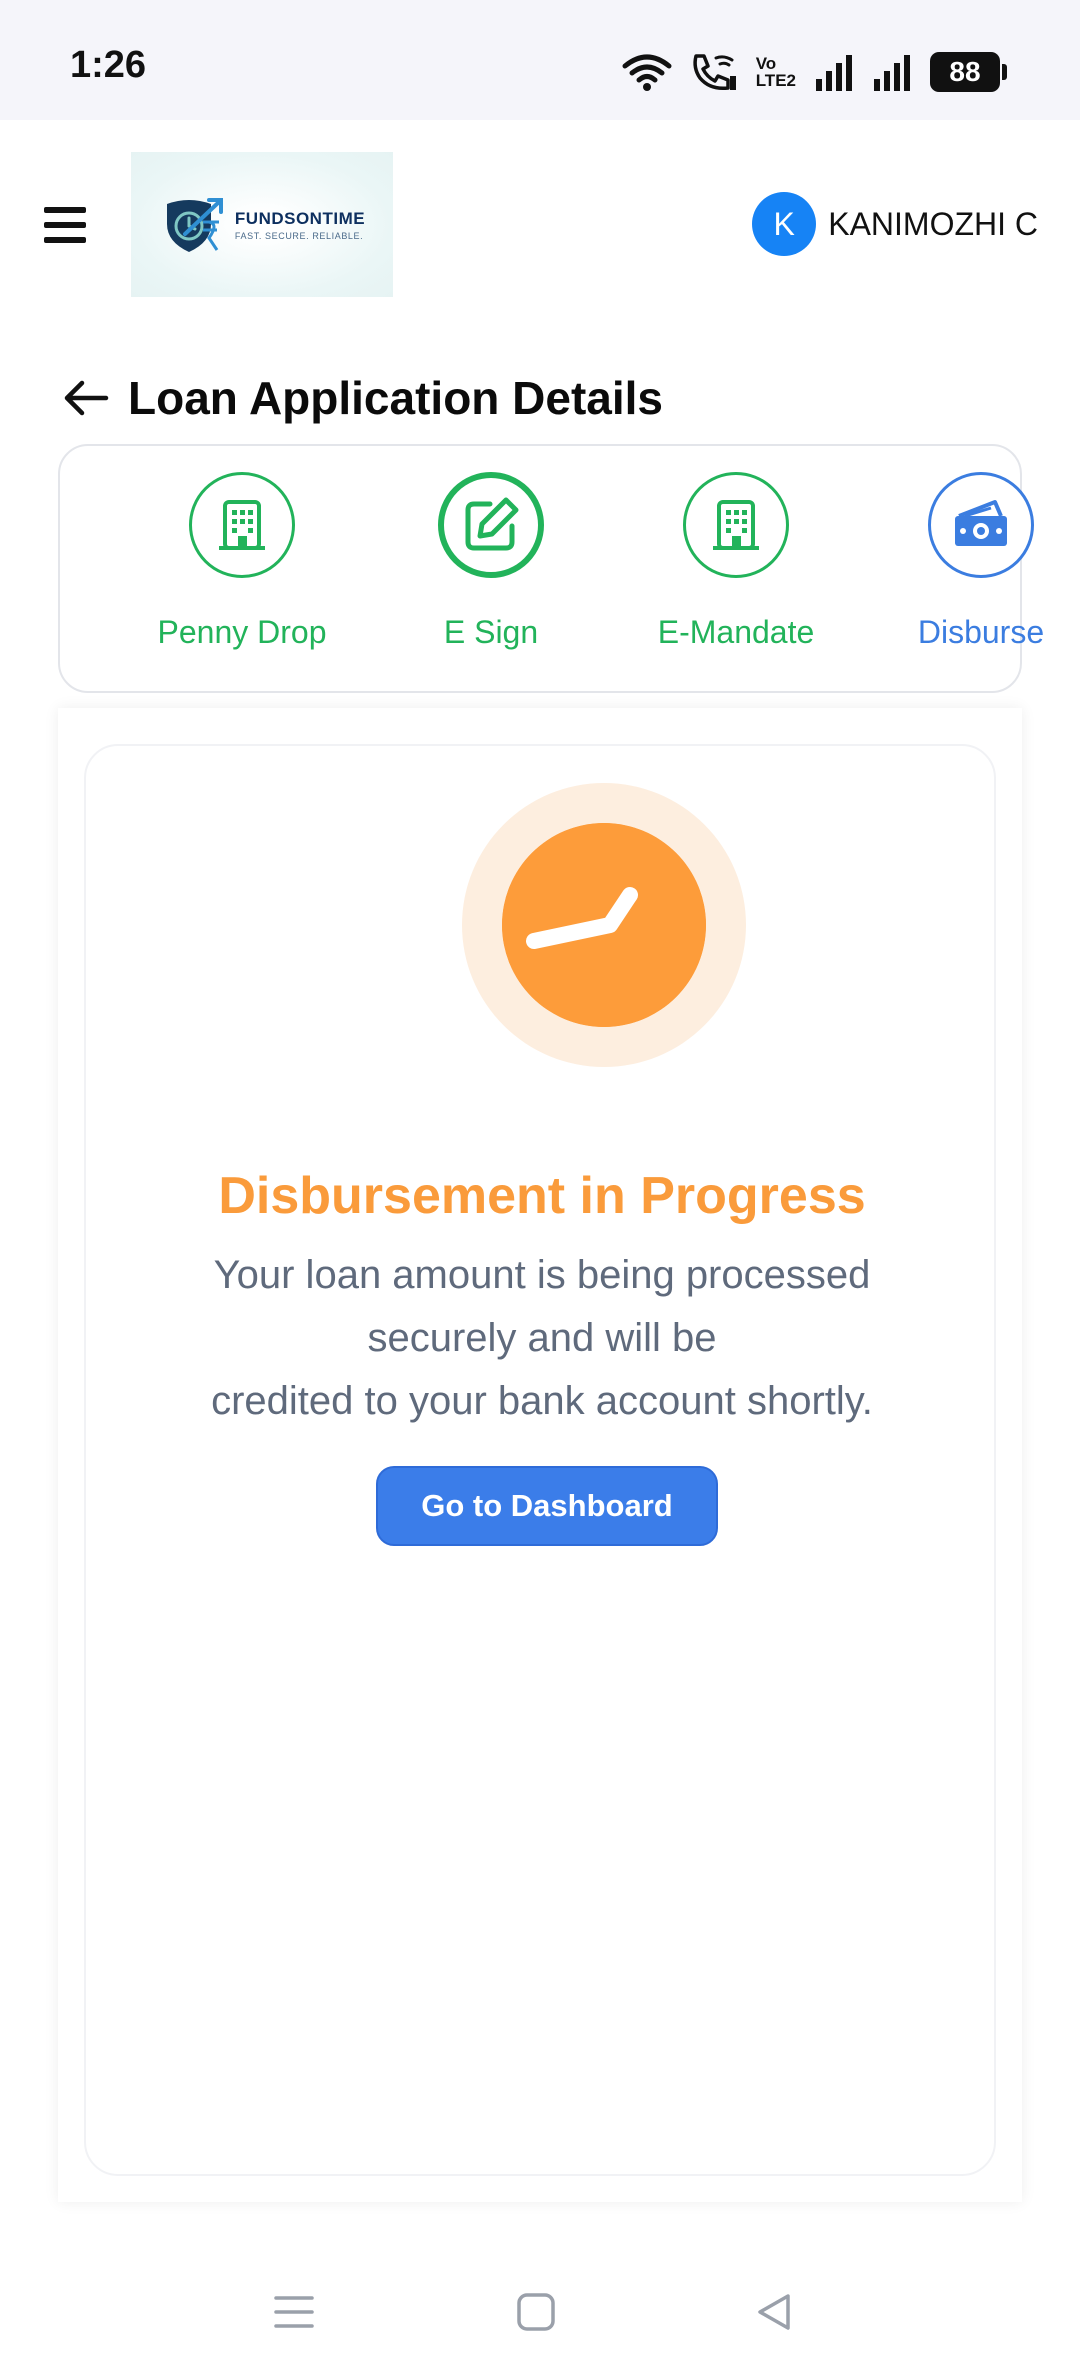 The image size is (1080, 2373). What do you see at coordinates (299, 235) in the screenshot?
I see `logo-tagline: FAST. SECURE. RELIABLE.` at bounding box center [299, 235].